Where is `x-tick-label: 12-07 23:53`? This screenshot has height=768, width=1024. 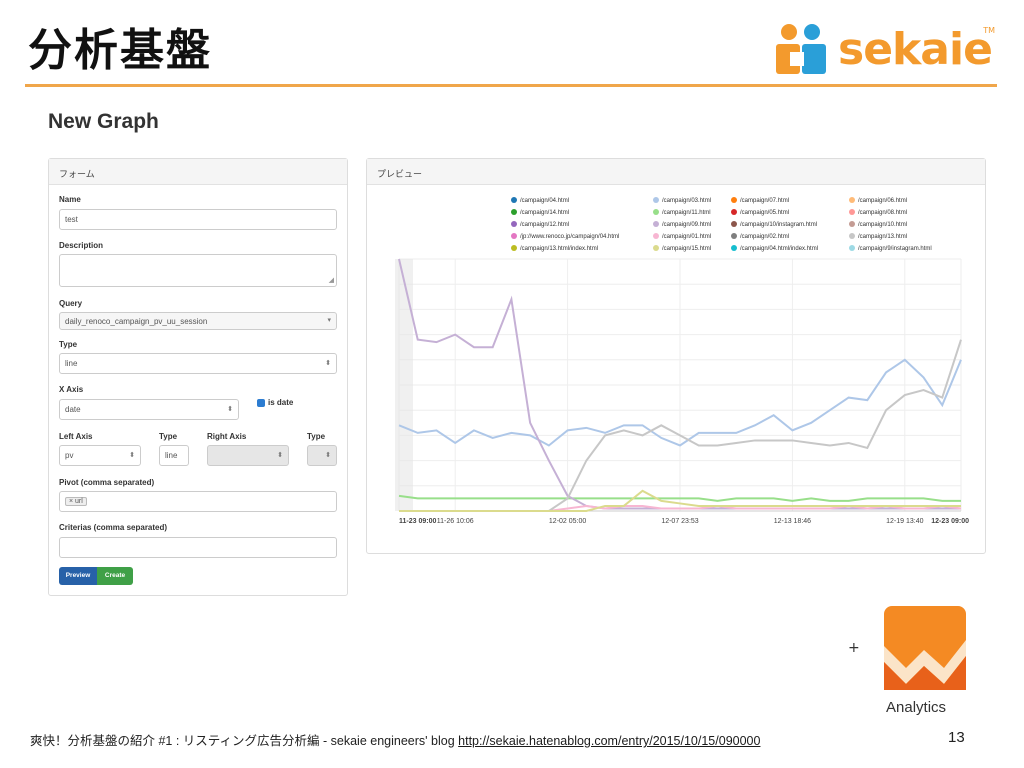
x-tick-label: 12-07 23:53 is located at coordinates (679, 521).